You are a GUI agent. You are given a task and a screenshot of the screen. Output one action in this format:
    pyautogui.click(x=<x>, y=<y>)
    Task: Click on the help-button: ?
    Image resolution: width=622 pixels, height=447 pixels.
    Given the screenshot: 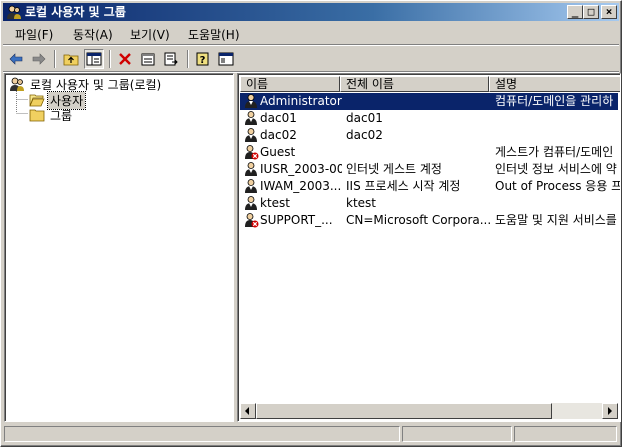 What is the action you would take?
    pyautogui.click(x=203, y=59)
    